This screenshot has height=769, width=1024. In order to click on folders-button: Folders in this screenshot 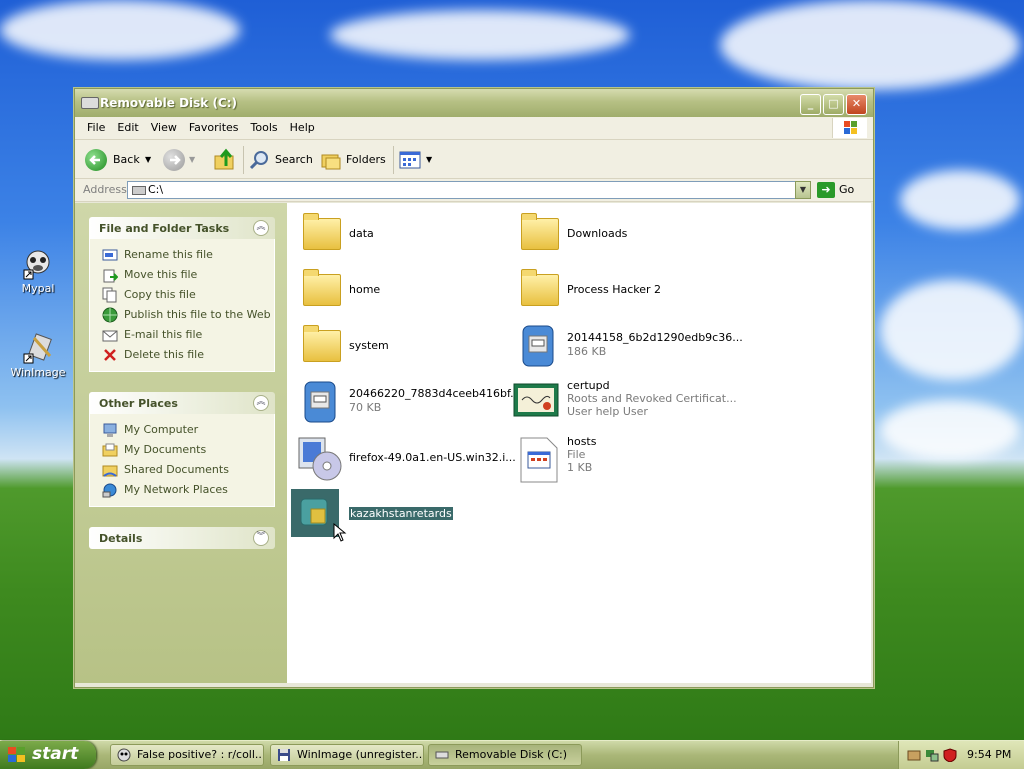, I will do `click(354, 160)`.